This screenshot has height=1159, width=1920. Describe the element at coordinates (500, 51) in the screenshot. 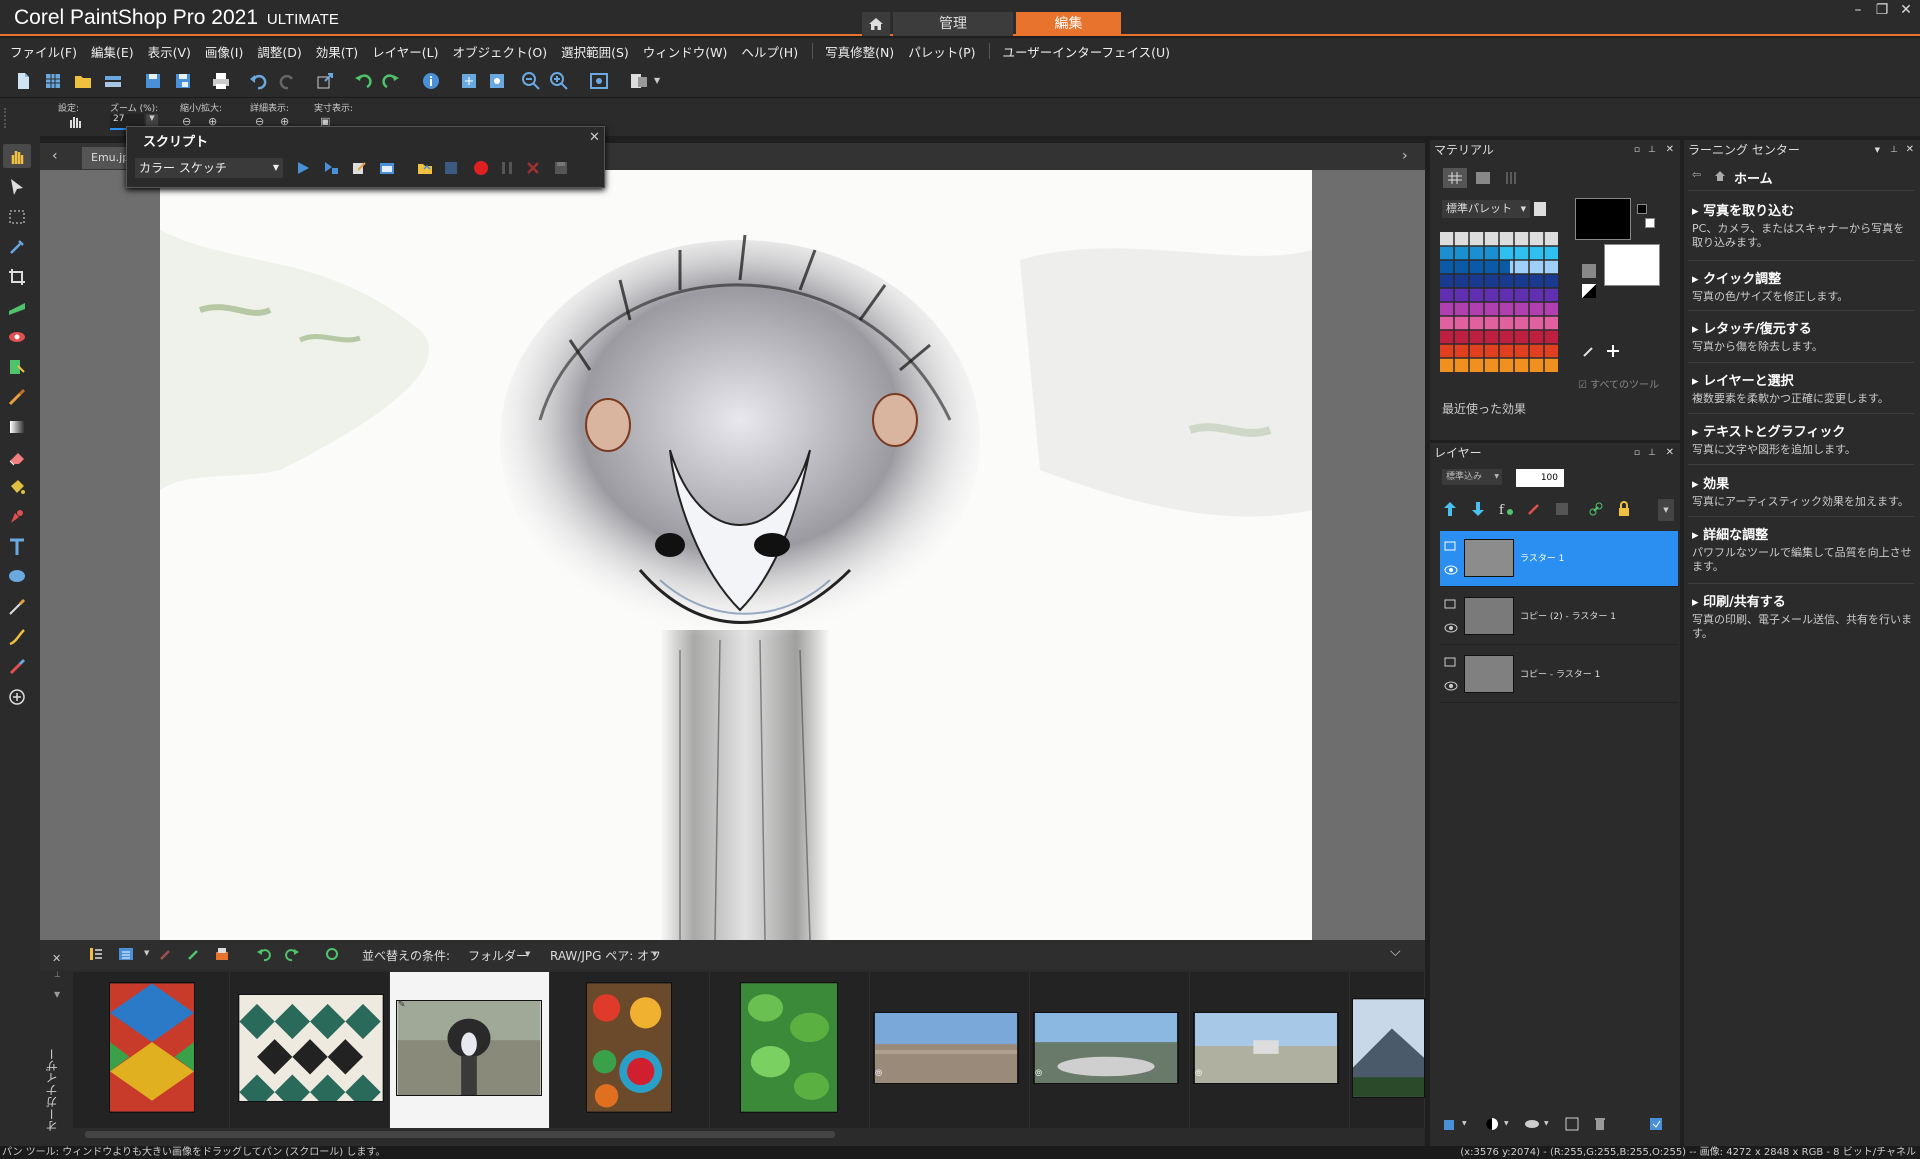

I see `menu-objects: オブジェクト(O)` at that location.